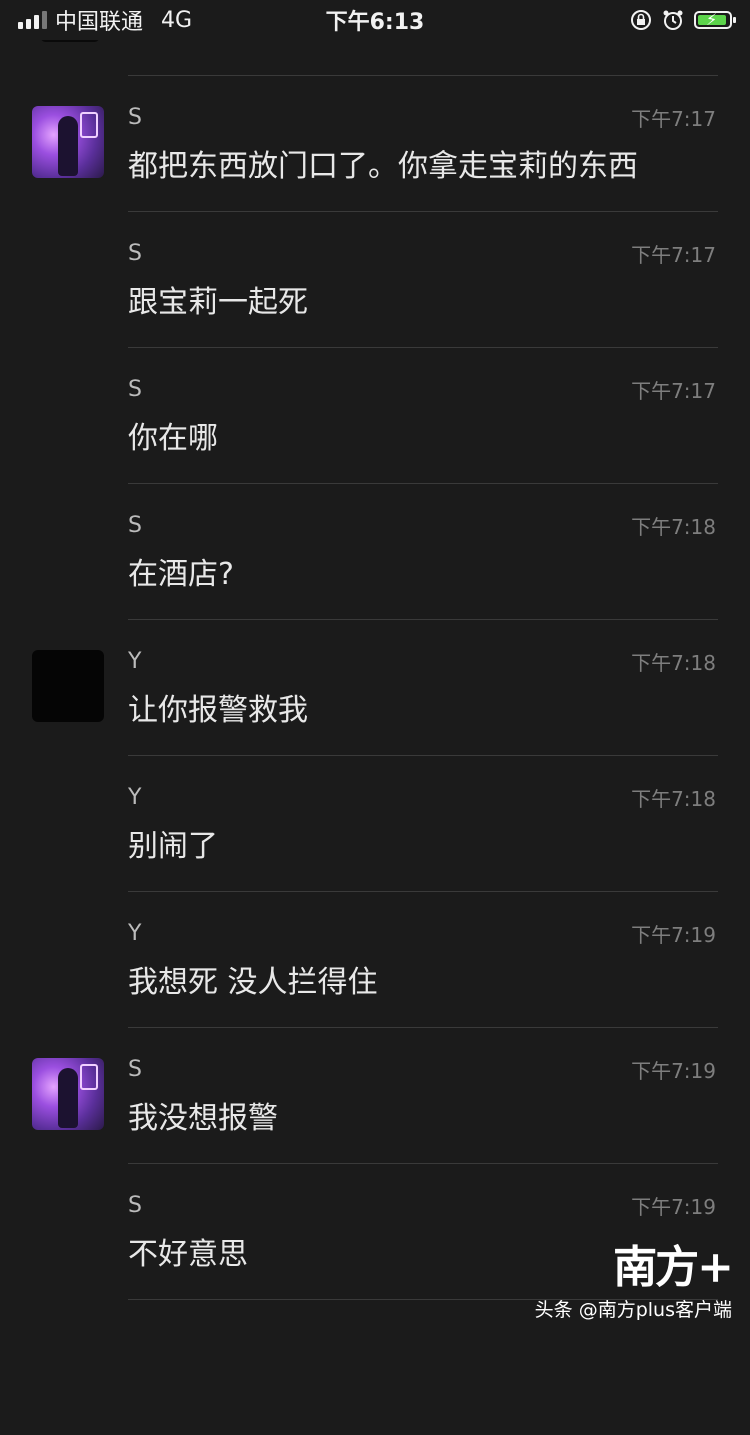  What do you see at coordinates (99, 22) in the screenshot?
I see `carrier-name: 中国联通` at bounding box center [99, 22].